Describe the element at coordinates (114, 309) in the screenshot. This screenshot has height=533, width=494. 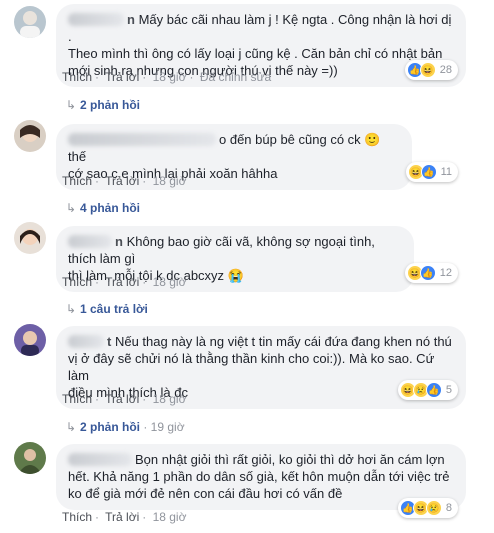
I see `replies-label: 1 câu trả lời` at that location.